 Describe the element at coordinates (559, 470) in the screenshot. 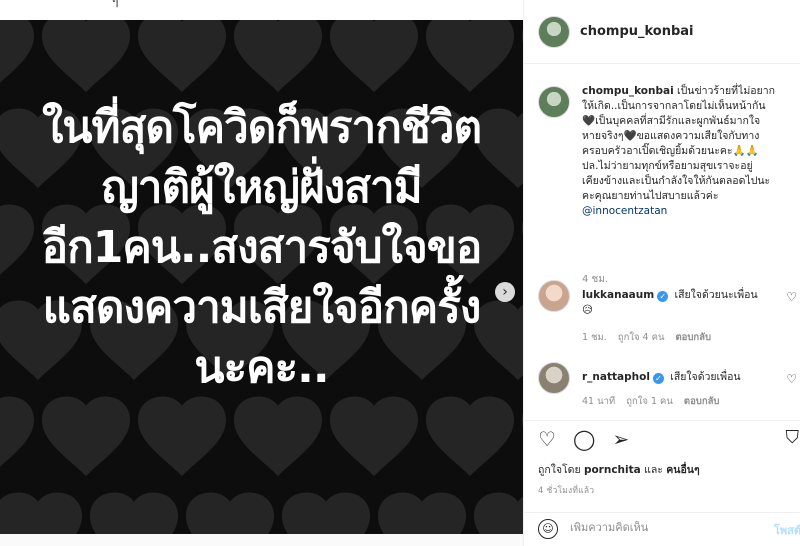

I see `liked-by-prefix: ถูกใจโดย` at that location.